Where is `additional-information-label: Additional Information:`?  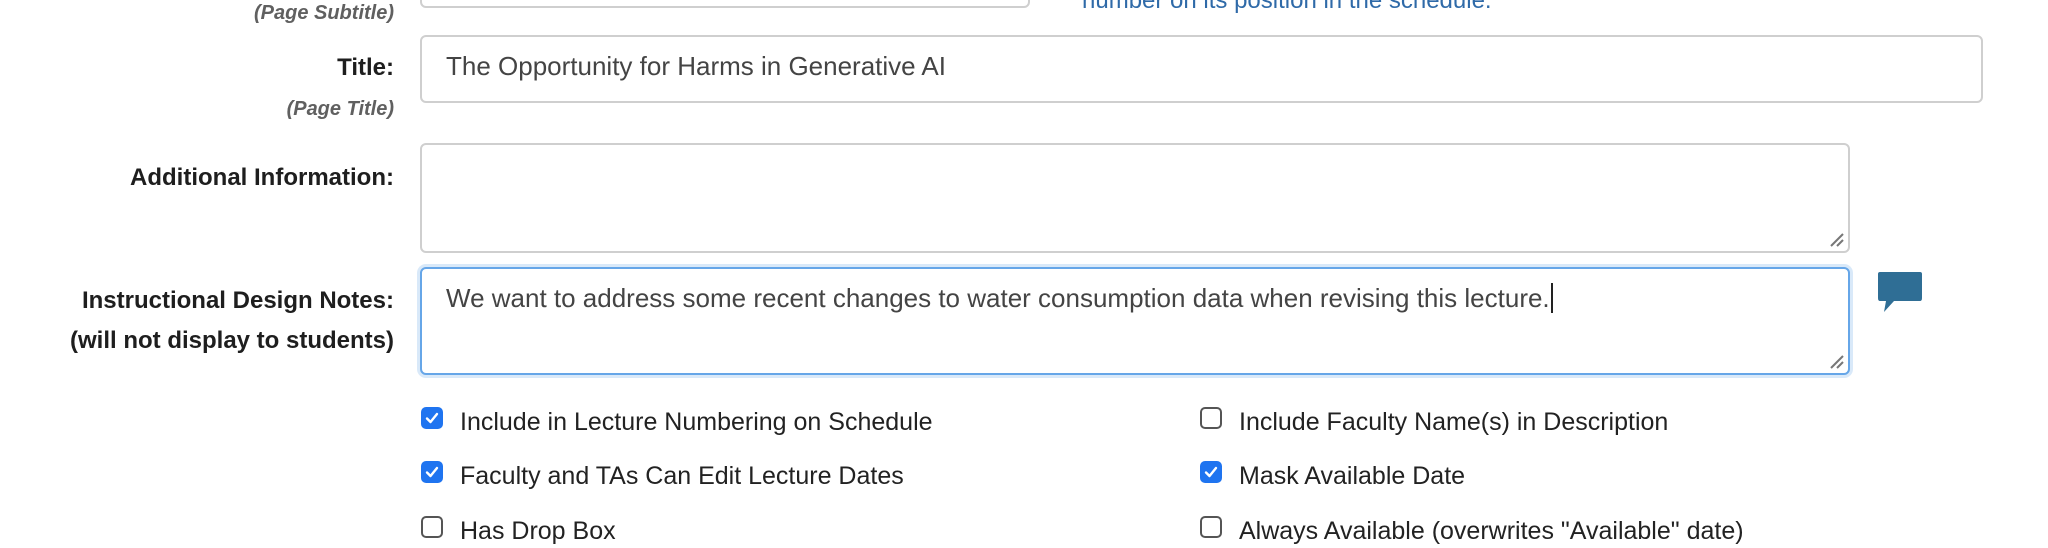 additional-information-label: Additional Information: is located at coordinates (262, 177).